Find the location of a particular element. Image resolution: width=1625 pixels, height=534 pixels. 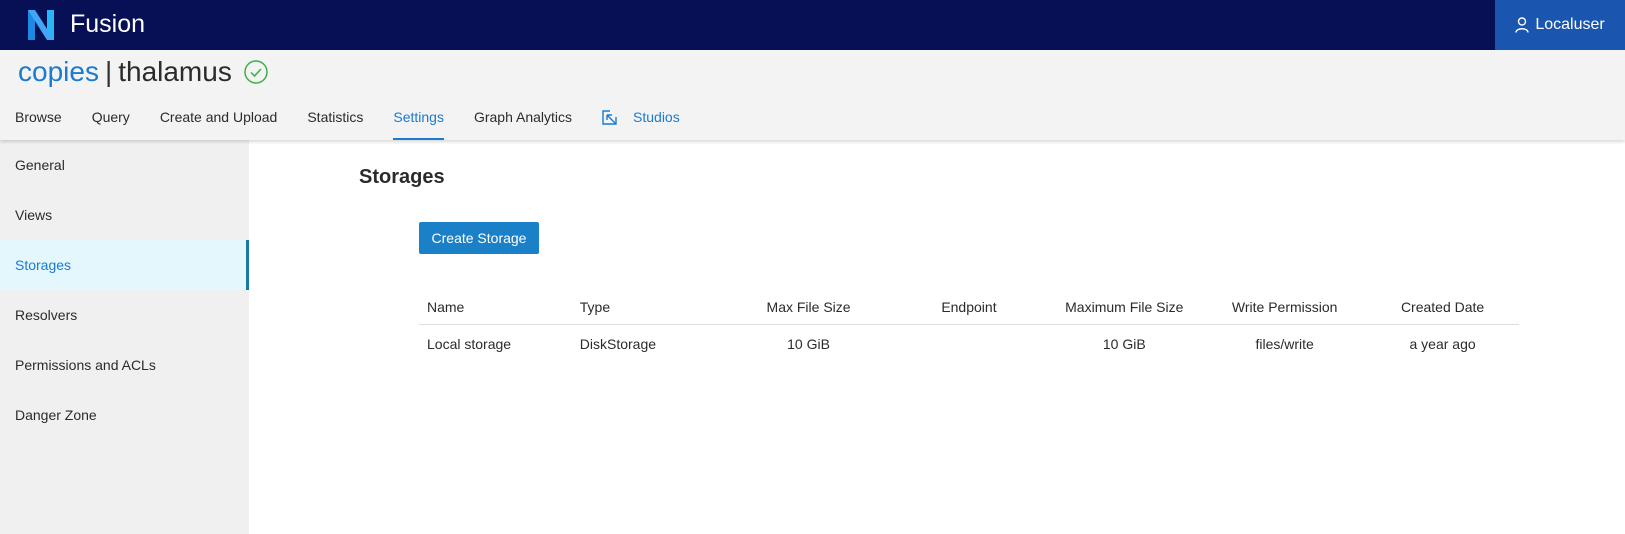

project-title-bar: copies | thalamus is located at coordinates (812, 72).